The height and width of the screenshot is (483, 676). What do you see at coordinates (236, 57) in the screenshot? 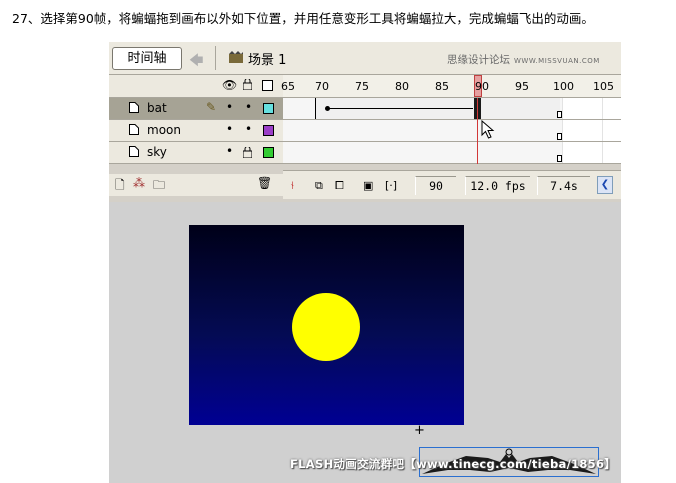
I see `scene-icon` at bounding box center [236, 57].